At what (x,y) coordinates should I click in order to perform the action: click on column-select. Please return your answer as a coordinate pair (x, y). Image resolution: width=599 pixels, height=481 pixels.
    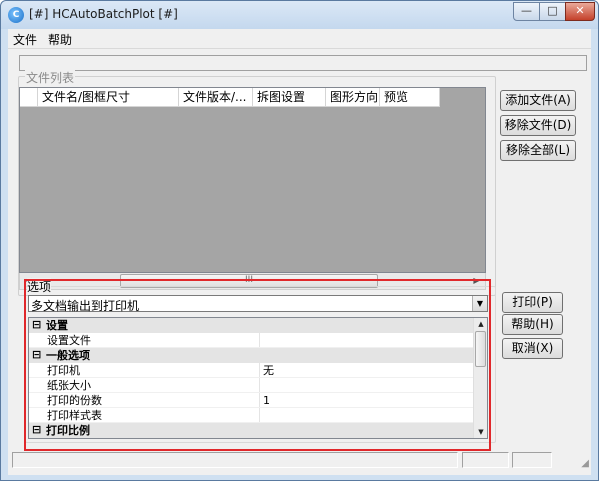
    Looking at the image, I should click on (29, 97).